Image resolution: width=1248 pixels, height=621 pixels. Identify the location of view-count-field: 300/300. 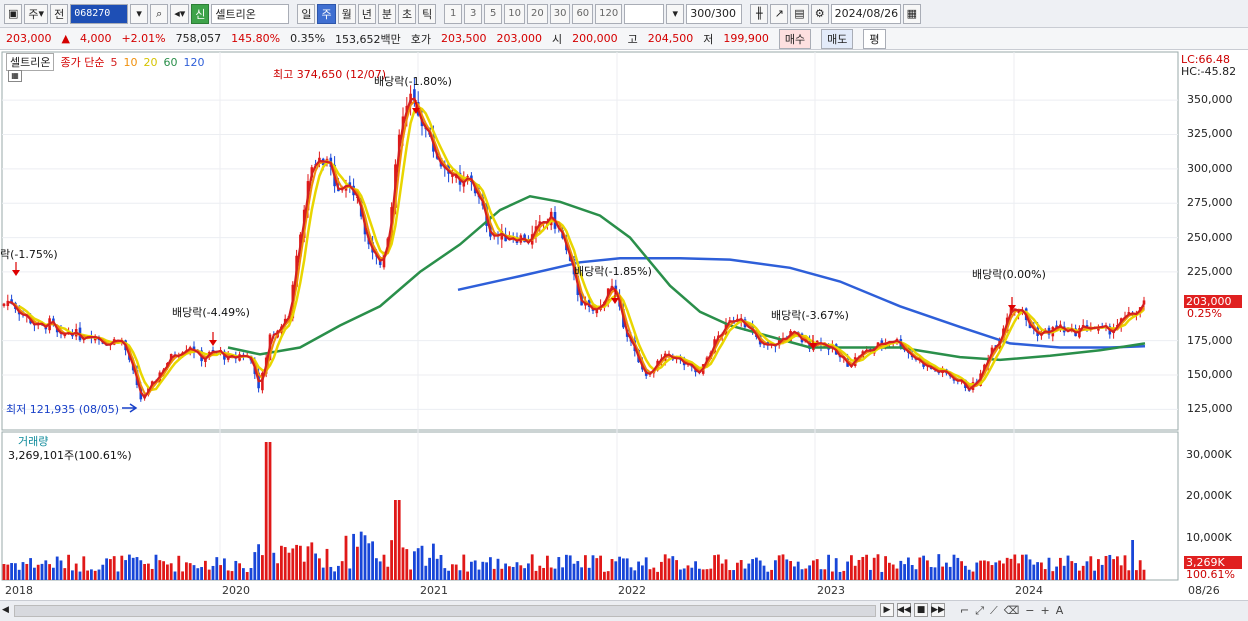
(714, 13).